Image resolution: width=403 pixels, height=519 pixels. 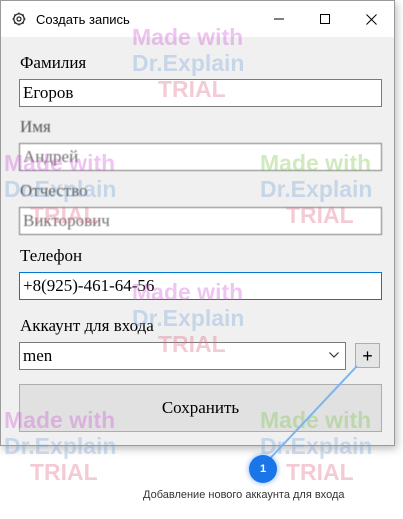 I want to click on callout-line, so click(x=310, y=416).